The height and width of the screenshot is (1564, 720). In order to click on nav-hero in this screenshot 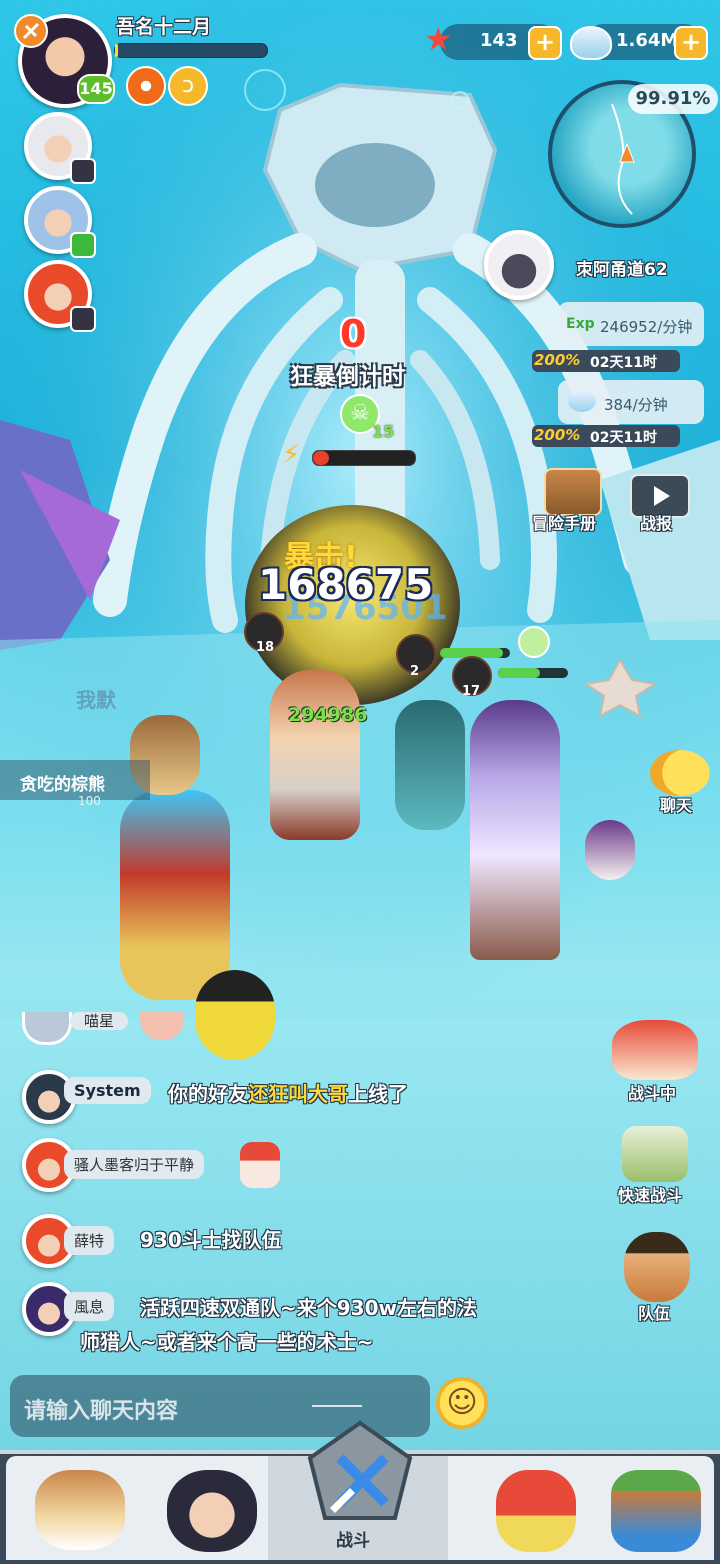, I will do `click(212, 1511)`.